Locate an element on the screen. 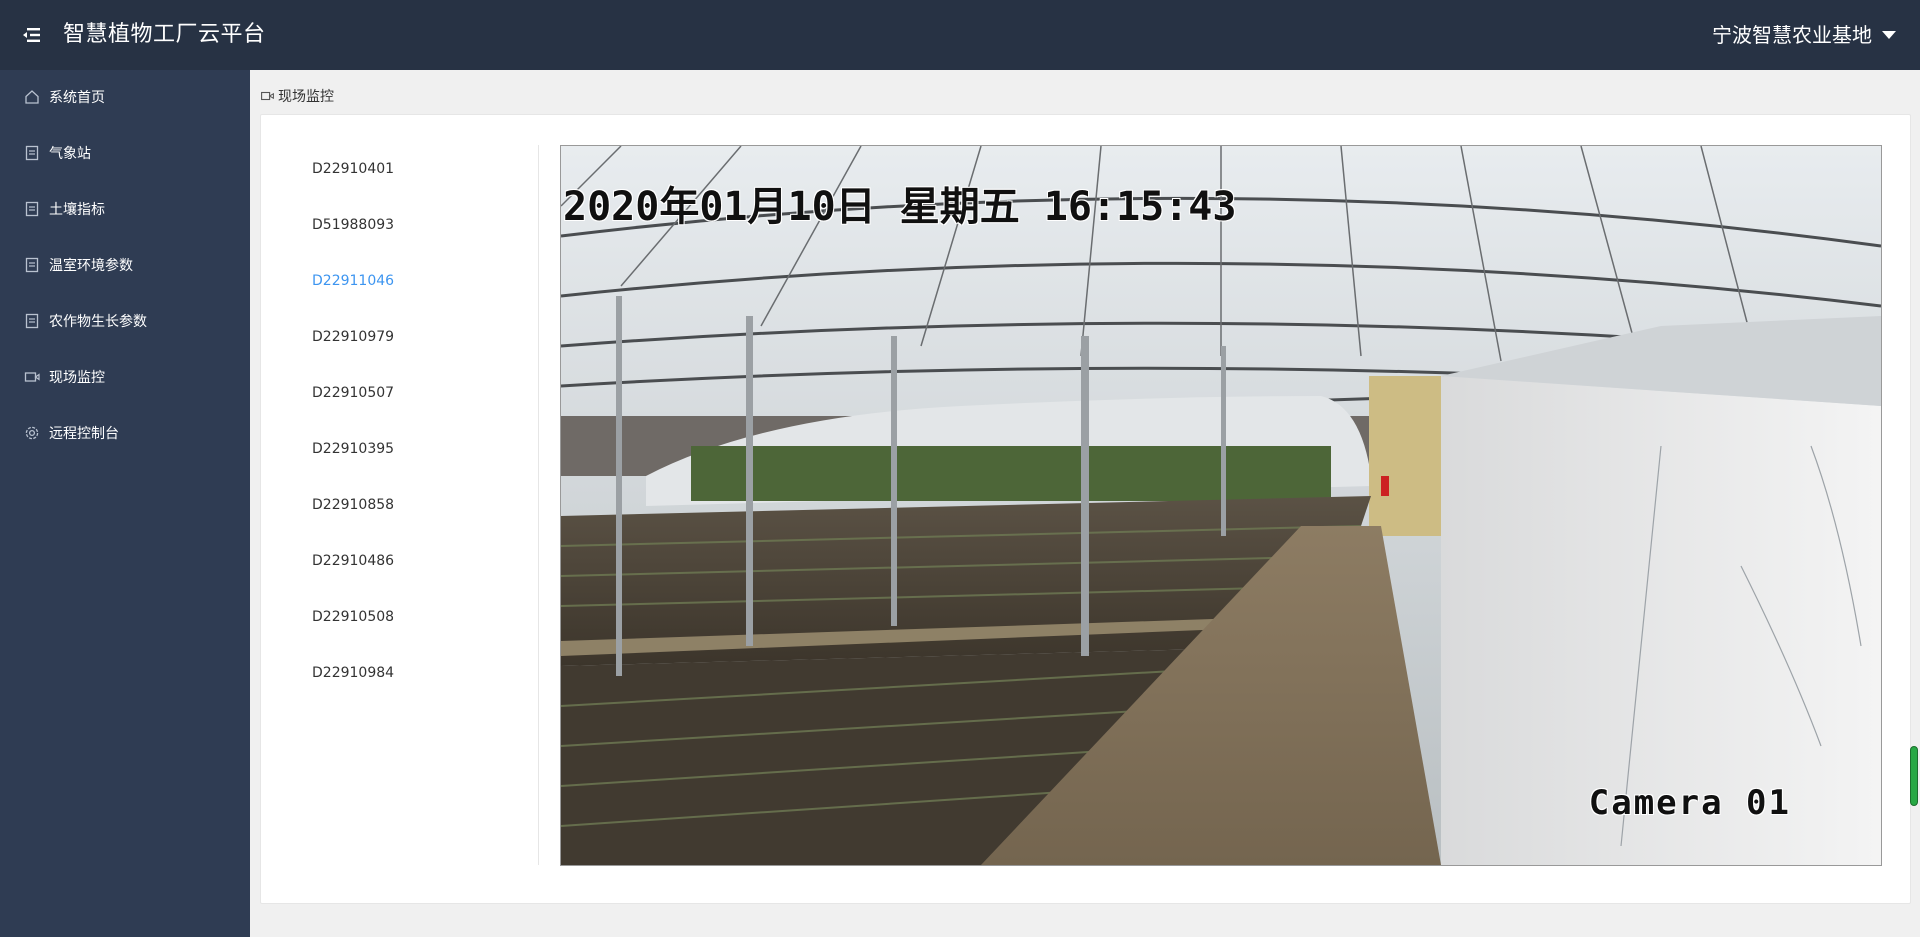 This screenshot has width=1920, height=937. osd-timestamp: 2020年01月10日 星期五 16:15:43 is located at coordinates (900, 207).